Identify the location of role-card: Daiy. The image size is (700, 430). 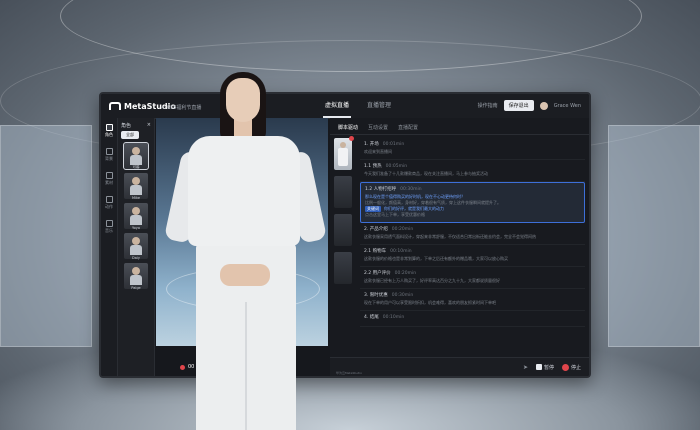
(136, 246).